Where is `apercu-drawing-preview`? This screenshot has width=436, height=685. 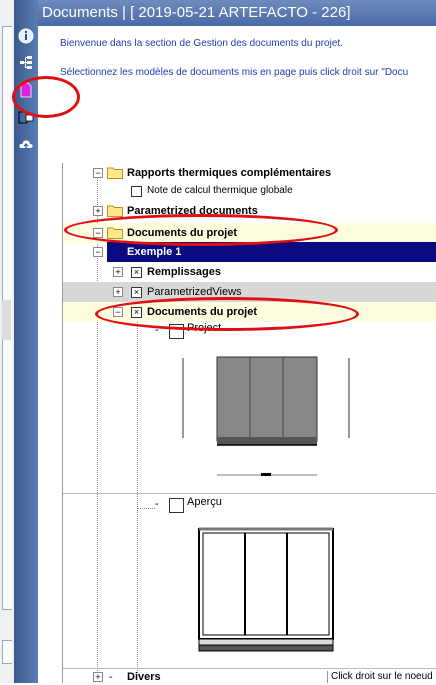 apercu-drawing-preview is located at coordinates (267, 595).